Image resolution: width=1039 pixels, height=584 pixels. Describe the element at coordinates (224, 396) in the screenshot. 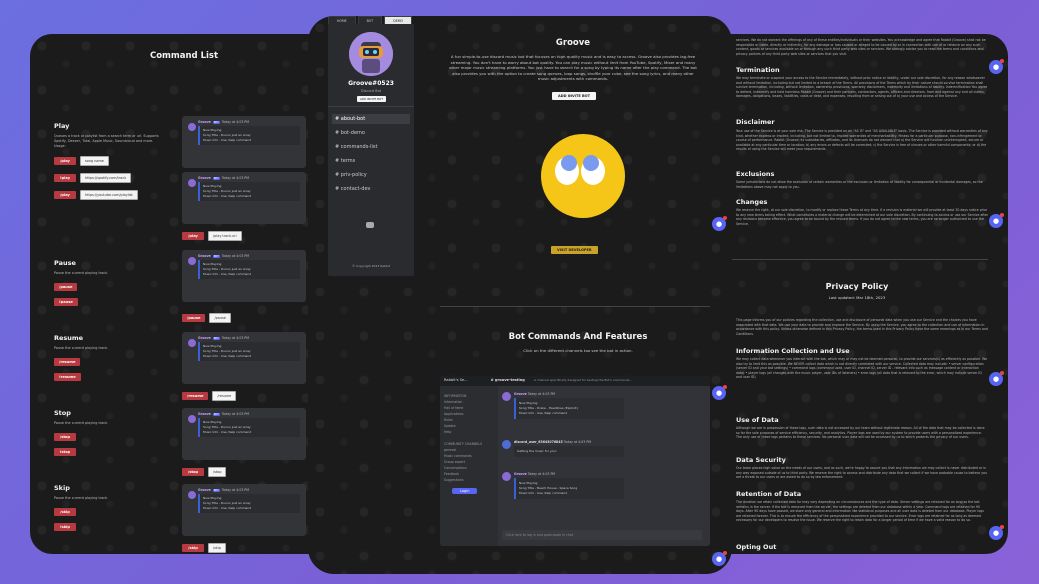

I see `demo-command-input: /resume` at that location.